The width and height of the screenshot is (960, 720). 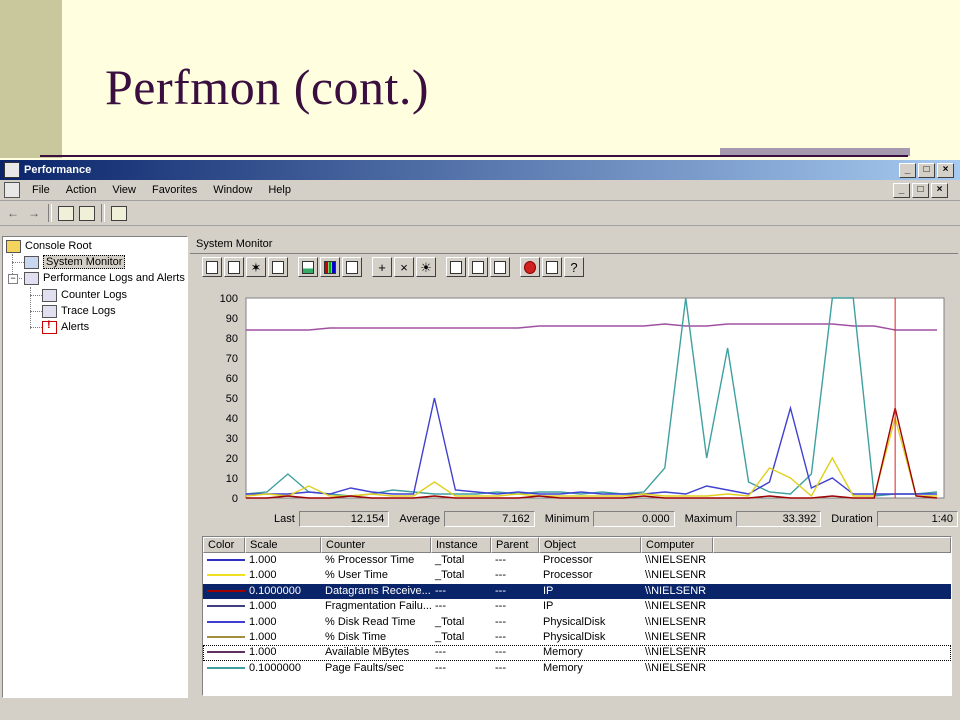 What do you see at coordinates (852, 519) in the screenshot?
I see `duration-label: Duration` at bounding box center [852, 519].